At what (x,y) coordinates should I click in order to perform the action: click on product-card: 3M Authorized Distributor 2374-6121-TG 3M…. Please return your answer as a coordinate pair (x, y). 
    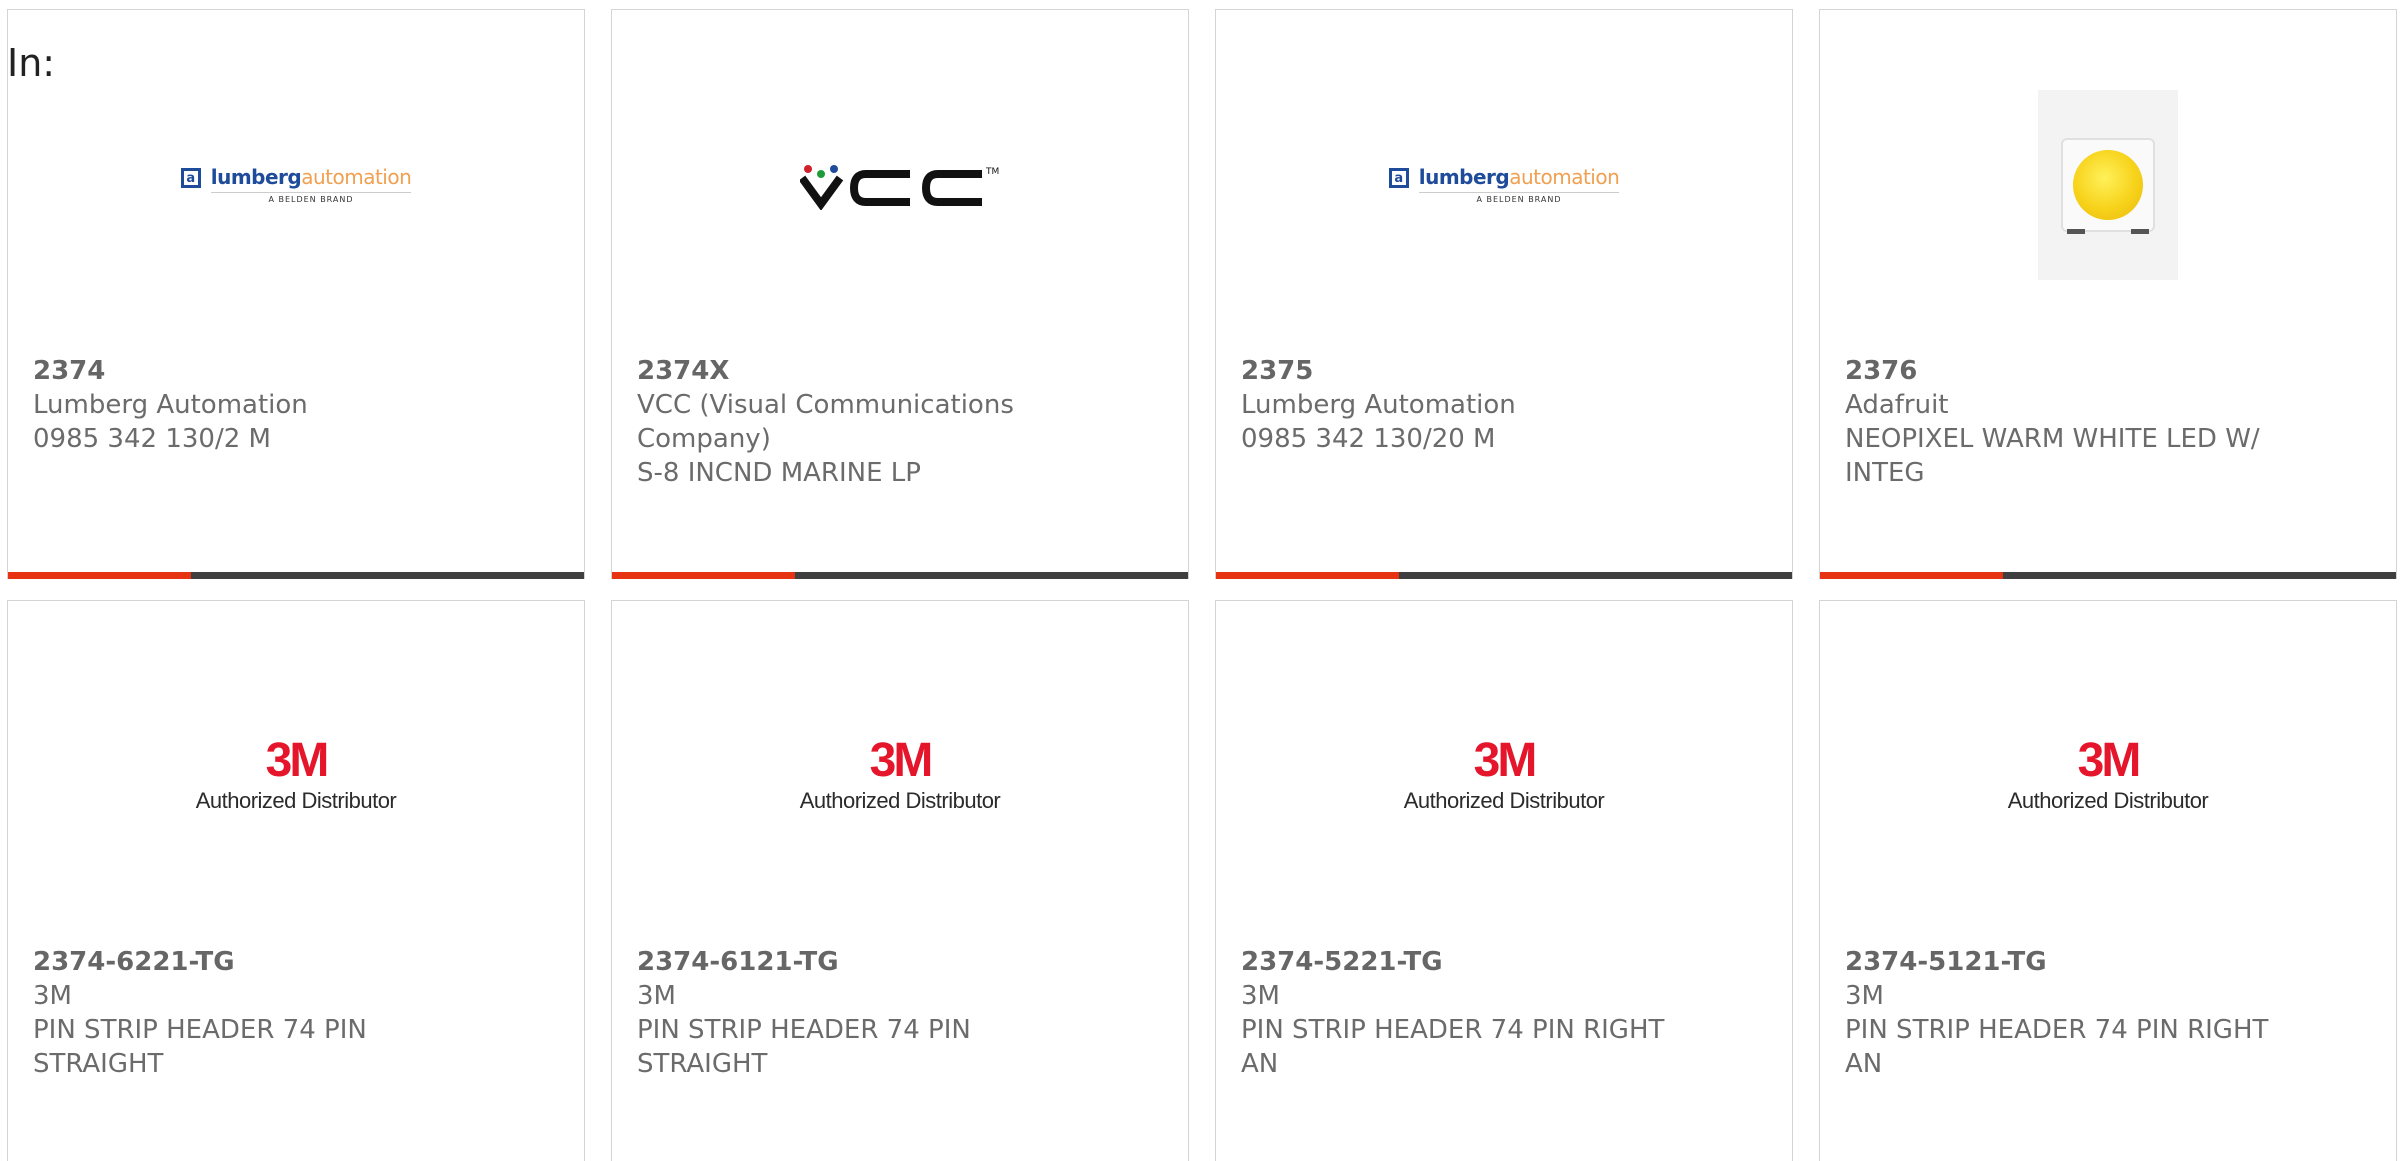
    Looking at the image, I should click on (900, 880).